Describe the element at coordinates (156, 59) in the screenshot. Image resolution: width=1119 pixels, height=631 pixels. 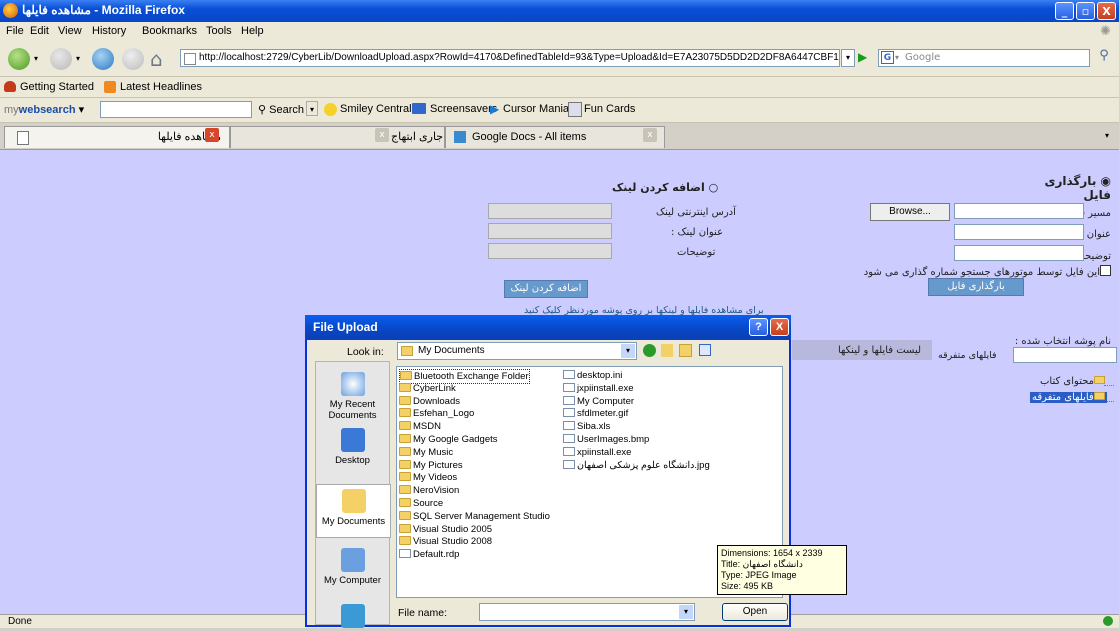
I see `home-icon: ⌂` at that location.